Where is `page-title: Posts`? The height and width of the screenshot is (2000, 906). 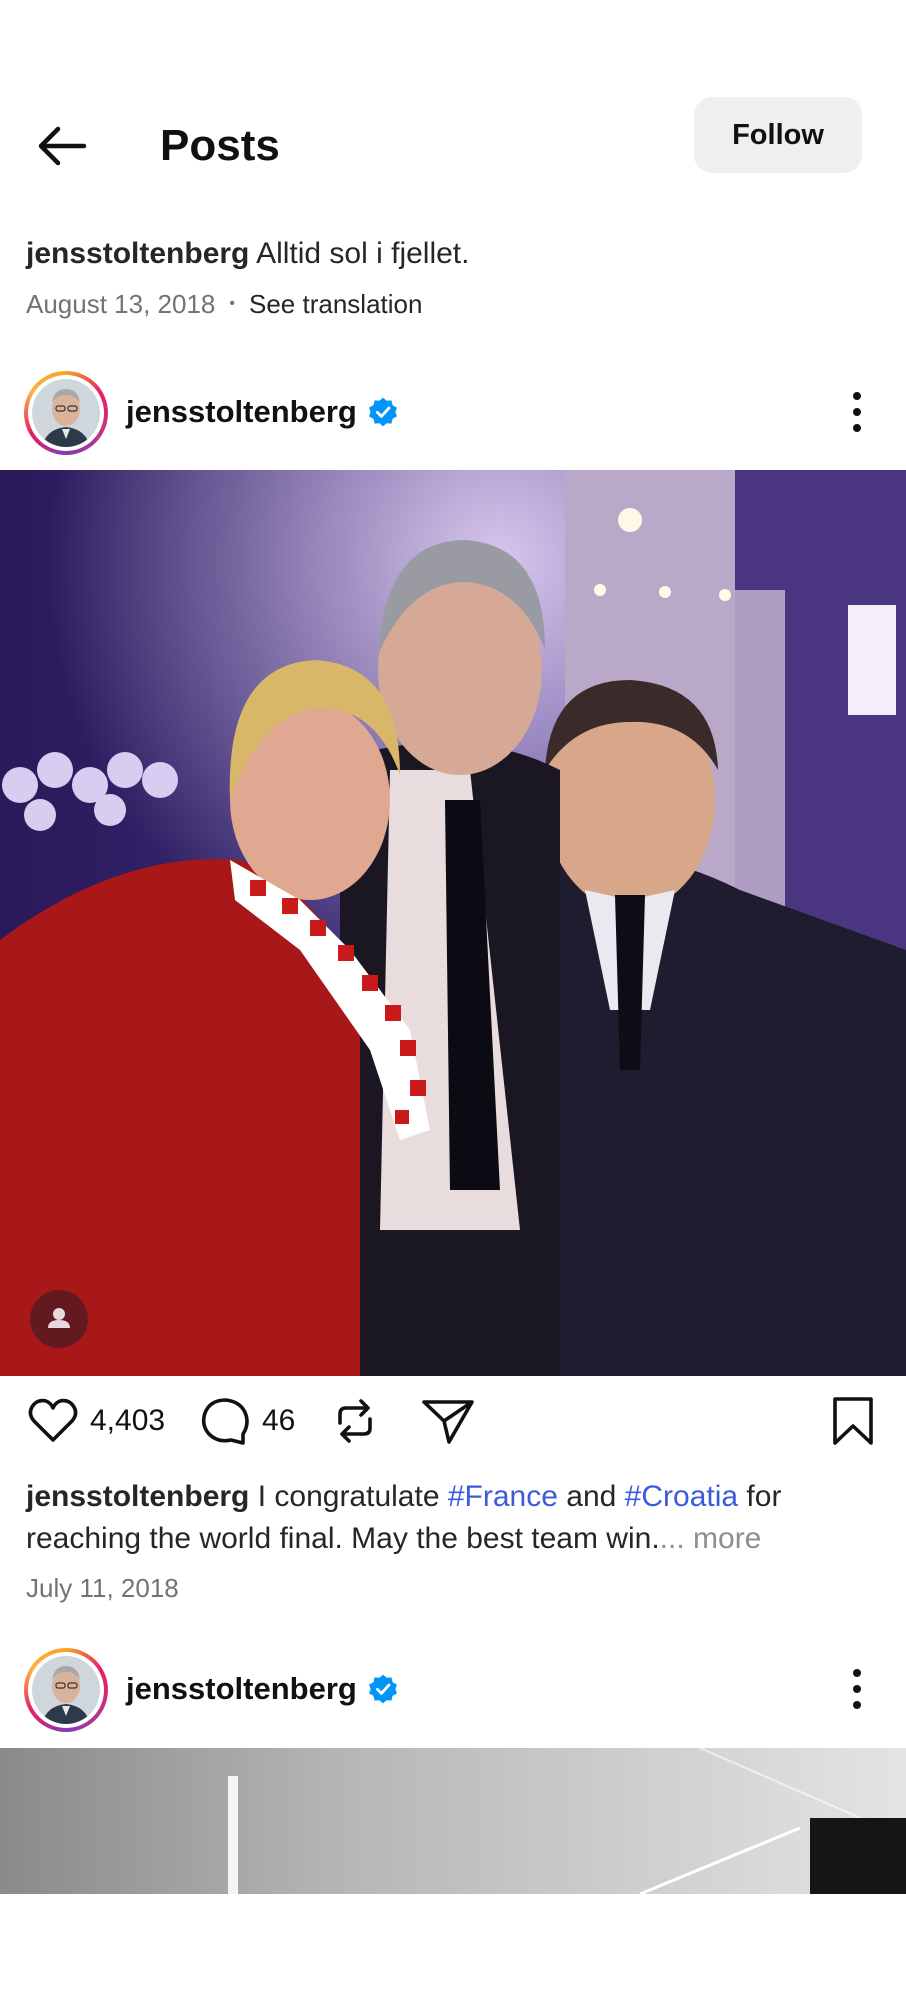
page-title: Posts is located at coordinates (220, 145).